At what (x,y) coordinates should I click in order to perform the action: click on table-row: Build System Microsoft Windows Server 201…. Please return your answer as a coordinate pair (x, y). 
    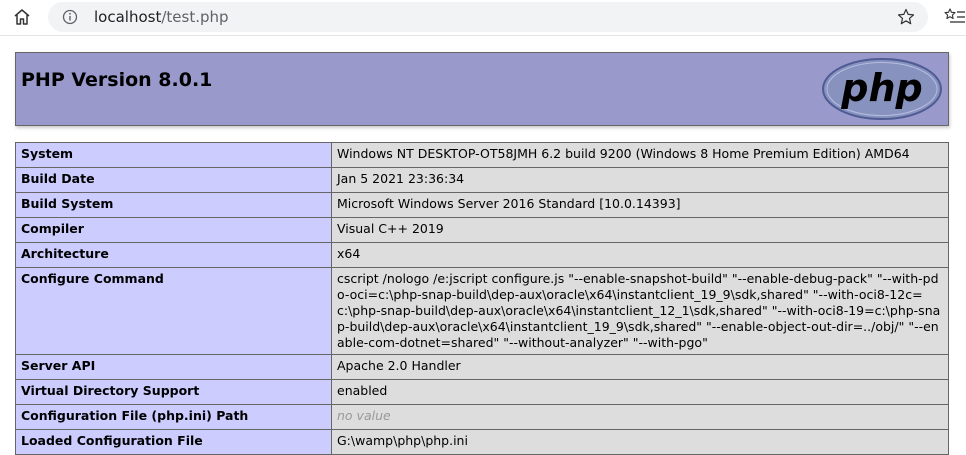
    Looking at the image, I should click on (482, 205).